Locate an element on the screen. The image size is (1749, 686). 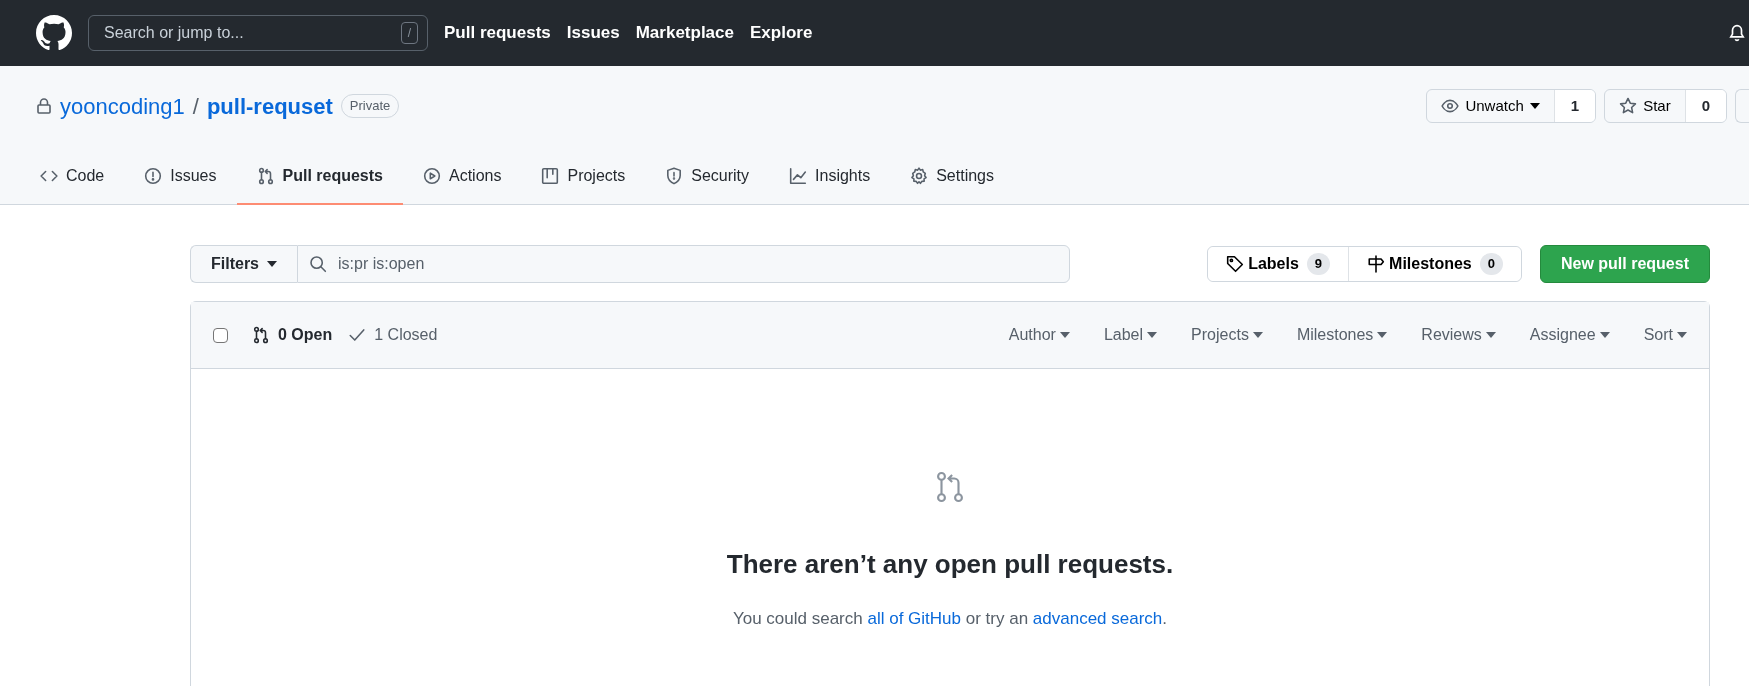
repo-tab: Actions is located at coordinates (462, 177).